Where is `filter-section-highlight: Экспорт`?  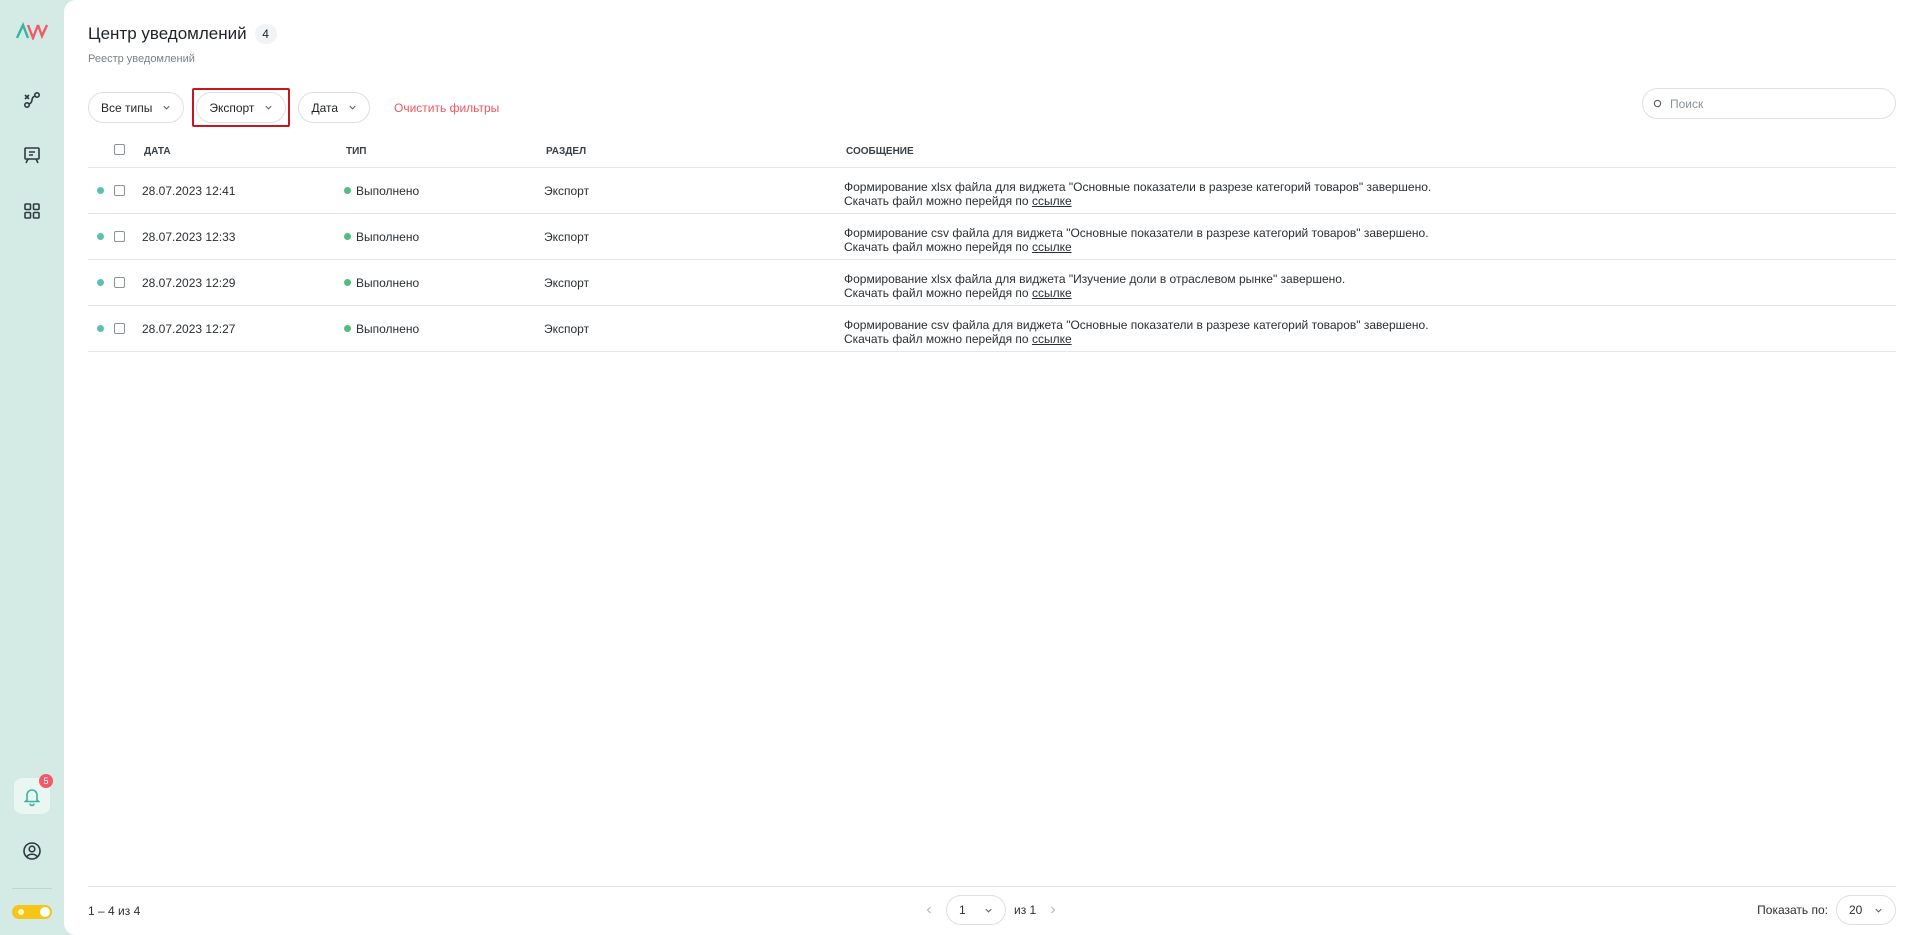 filter-section-highlight: Экспорт is located at coordinates (241, 107).